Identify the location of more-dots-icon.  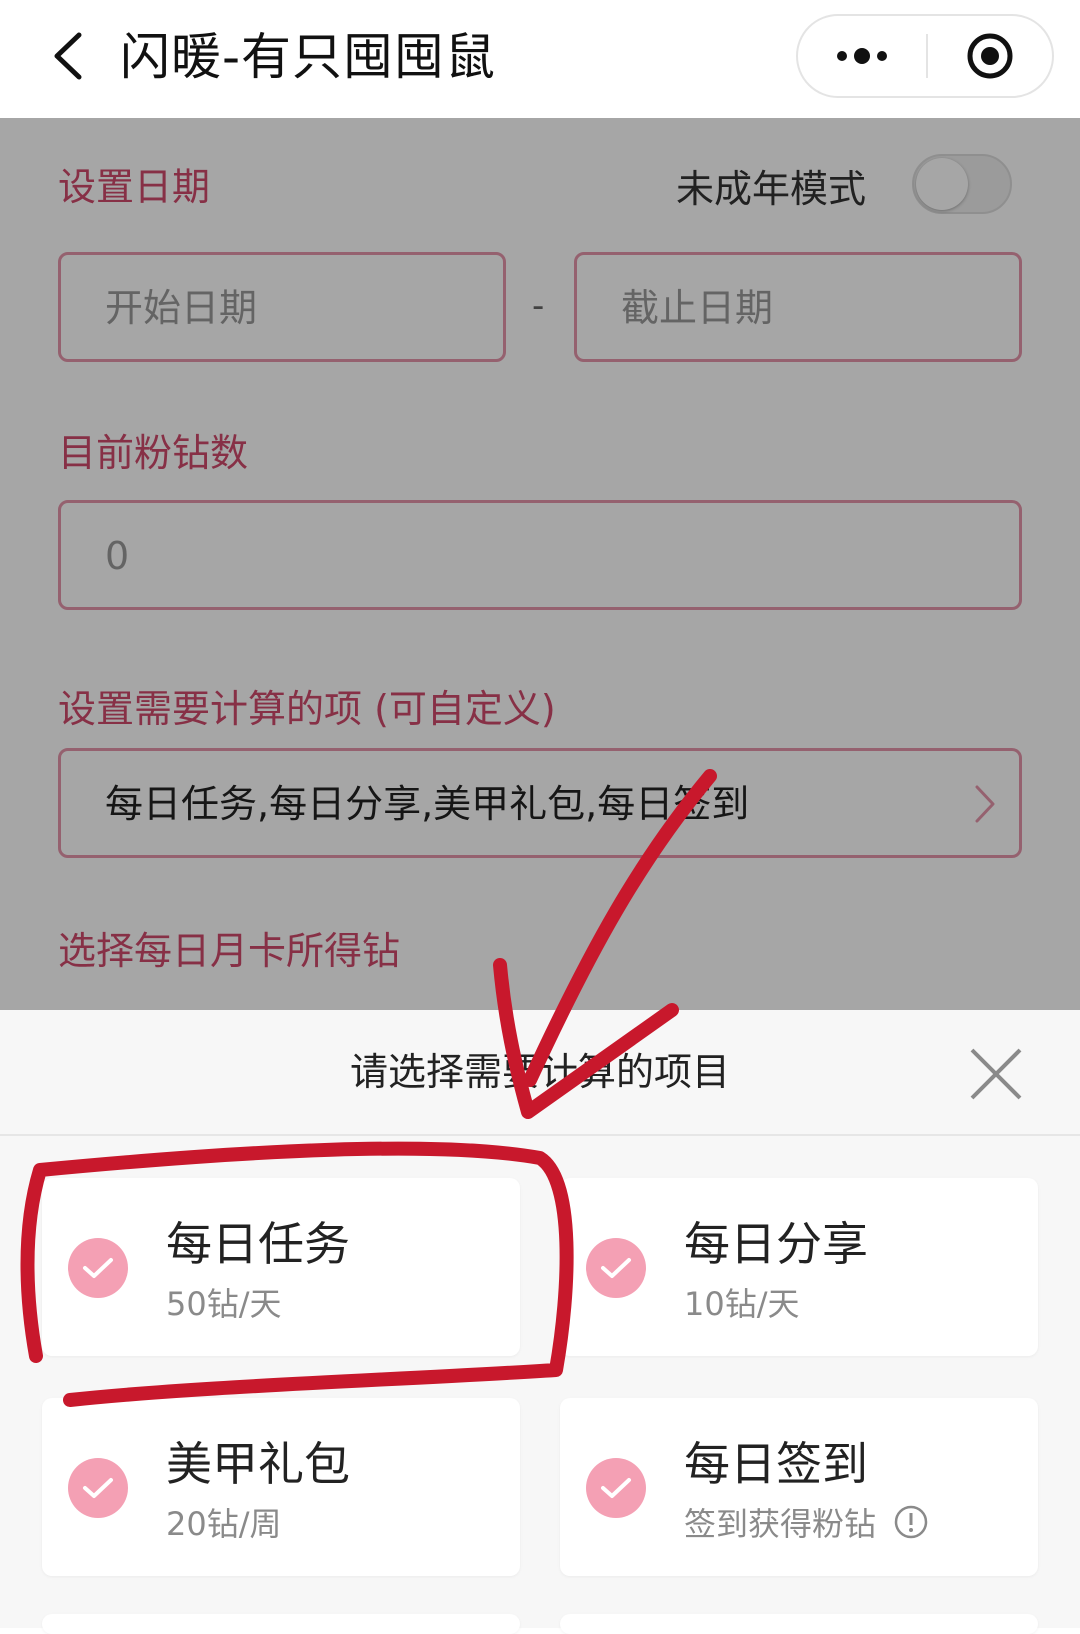
(862, 56).